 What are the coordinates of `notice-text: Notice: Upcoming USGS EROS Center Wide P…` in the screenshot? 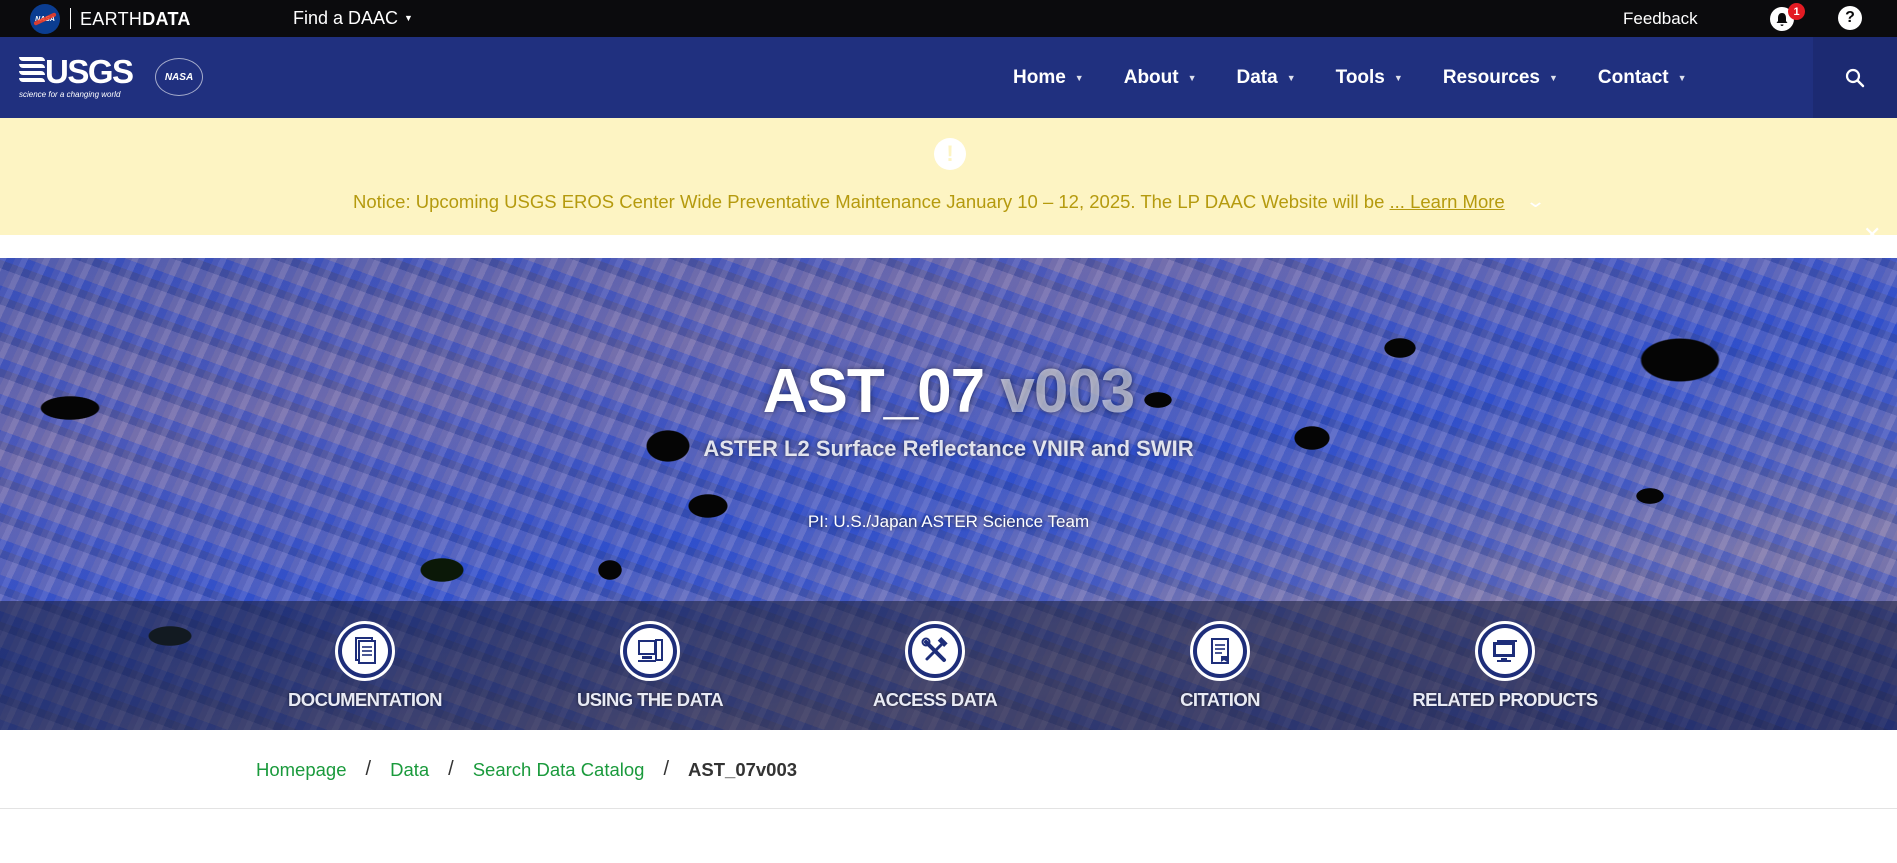 It's located at (929, 202).